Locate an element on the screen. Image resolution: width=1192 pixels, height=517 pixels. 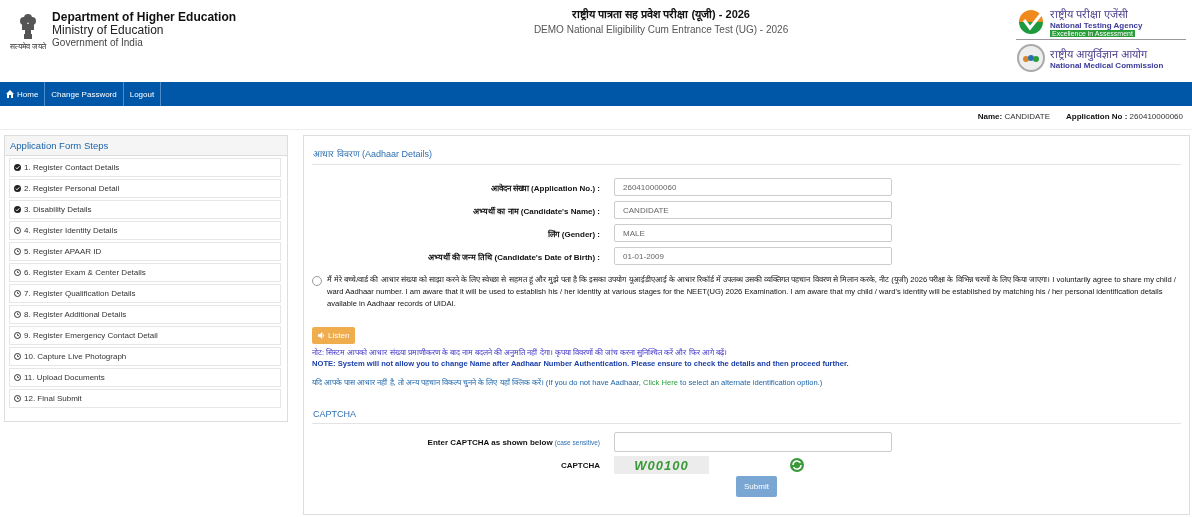
field-label: अभ्यर्थी की जन्म तिथि (Candidate's Date of Birth) : is located at coordinates (513, 256).